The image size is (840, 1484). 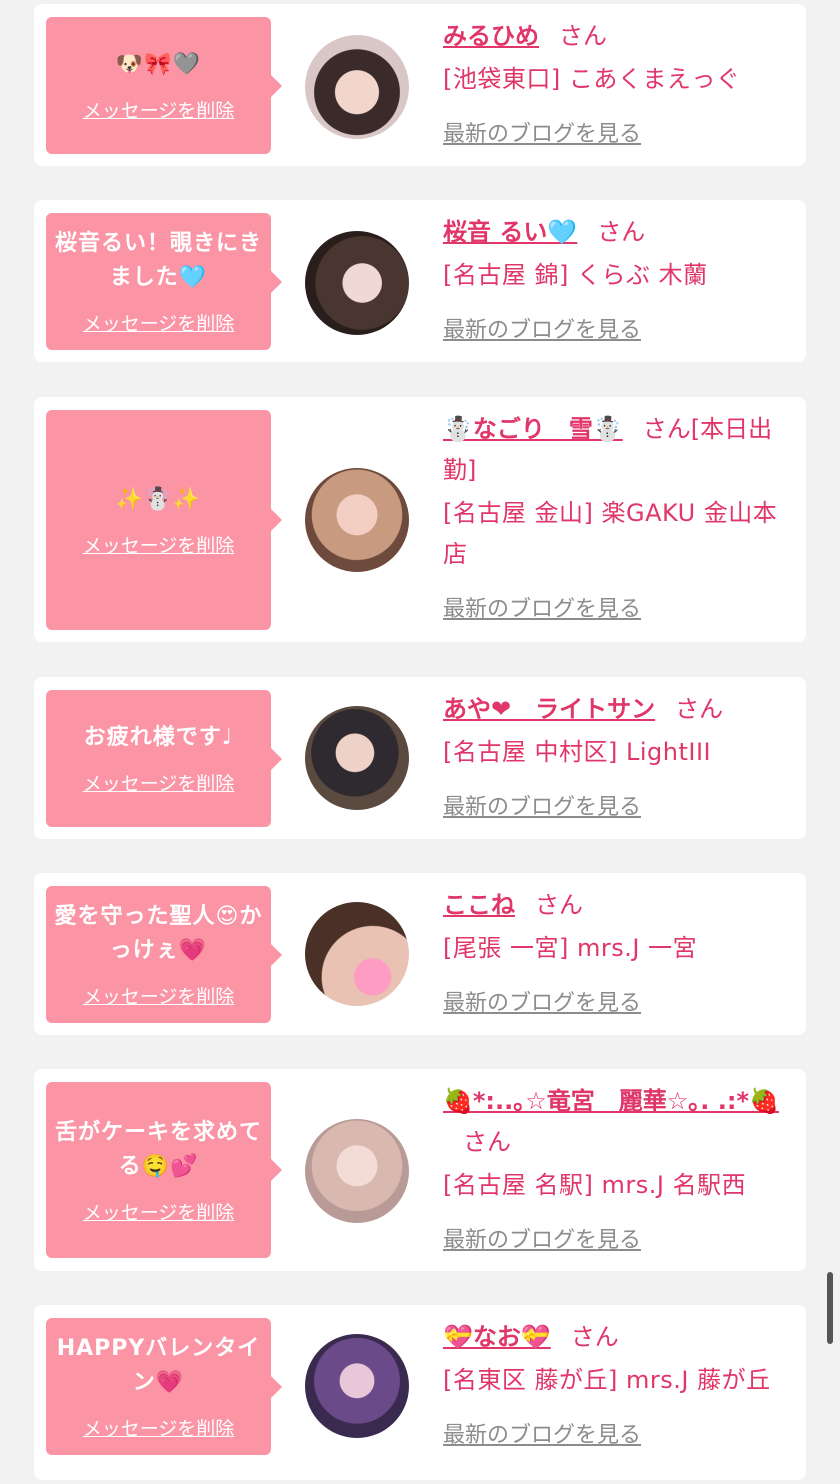 I want to click on girl-name-link: 桜音 るい🩵, so click(x=510, y=232).